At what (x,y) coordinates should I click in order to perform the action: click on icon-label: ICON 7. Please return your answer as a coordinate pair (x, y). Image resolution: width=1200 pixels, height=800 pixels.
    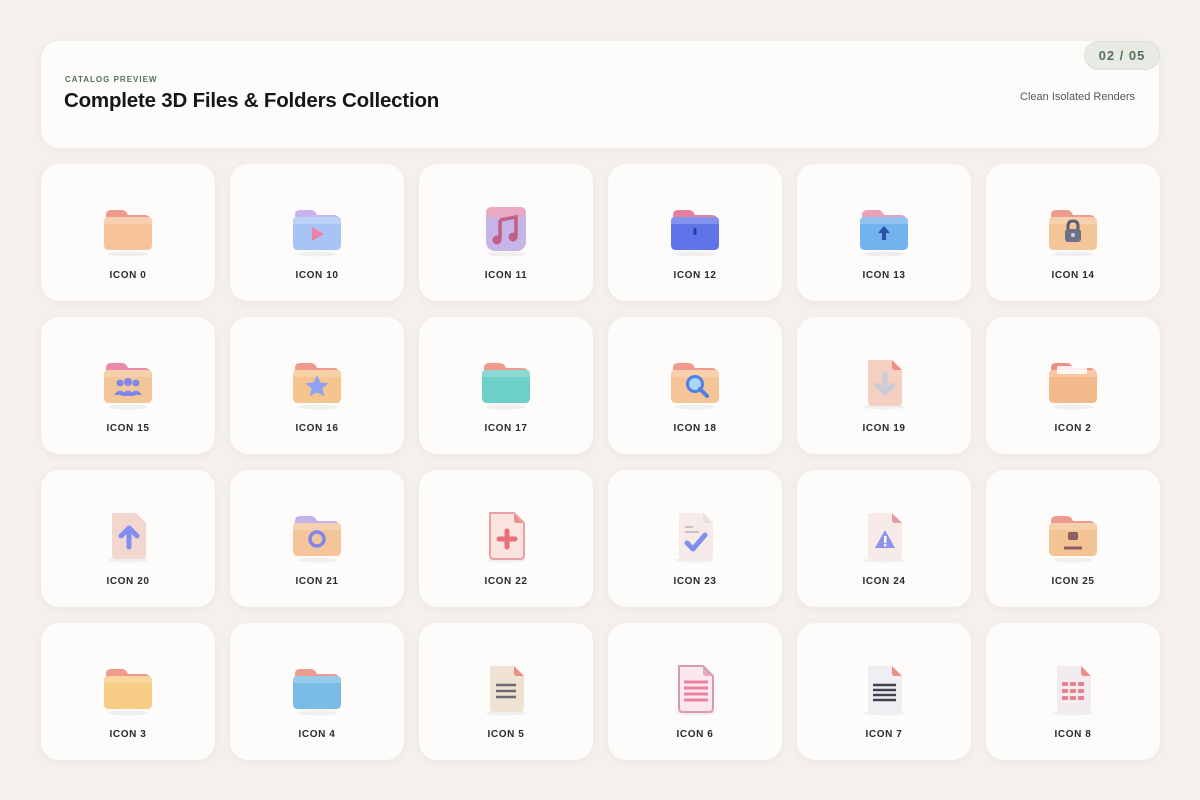
    Looking at the image, I should click on (884, 734).